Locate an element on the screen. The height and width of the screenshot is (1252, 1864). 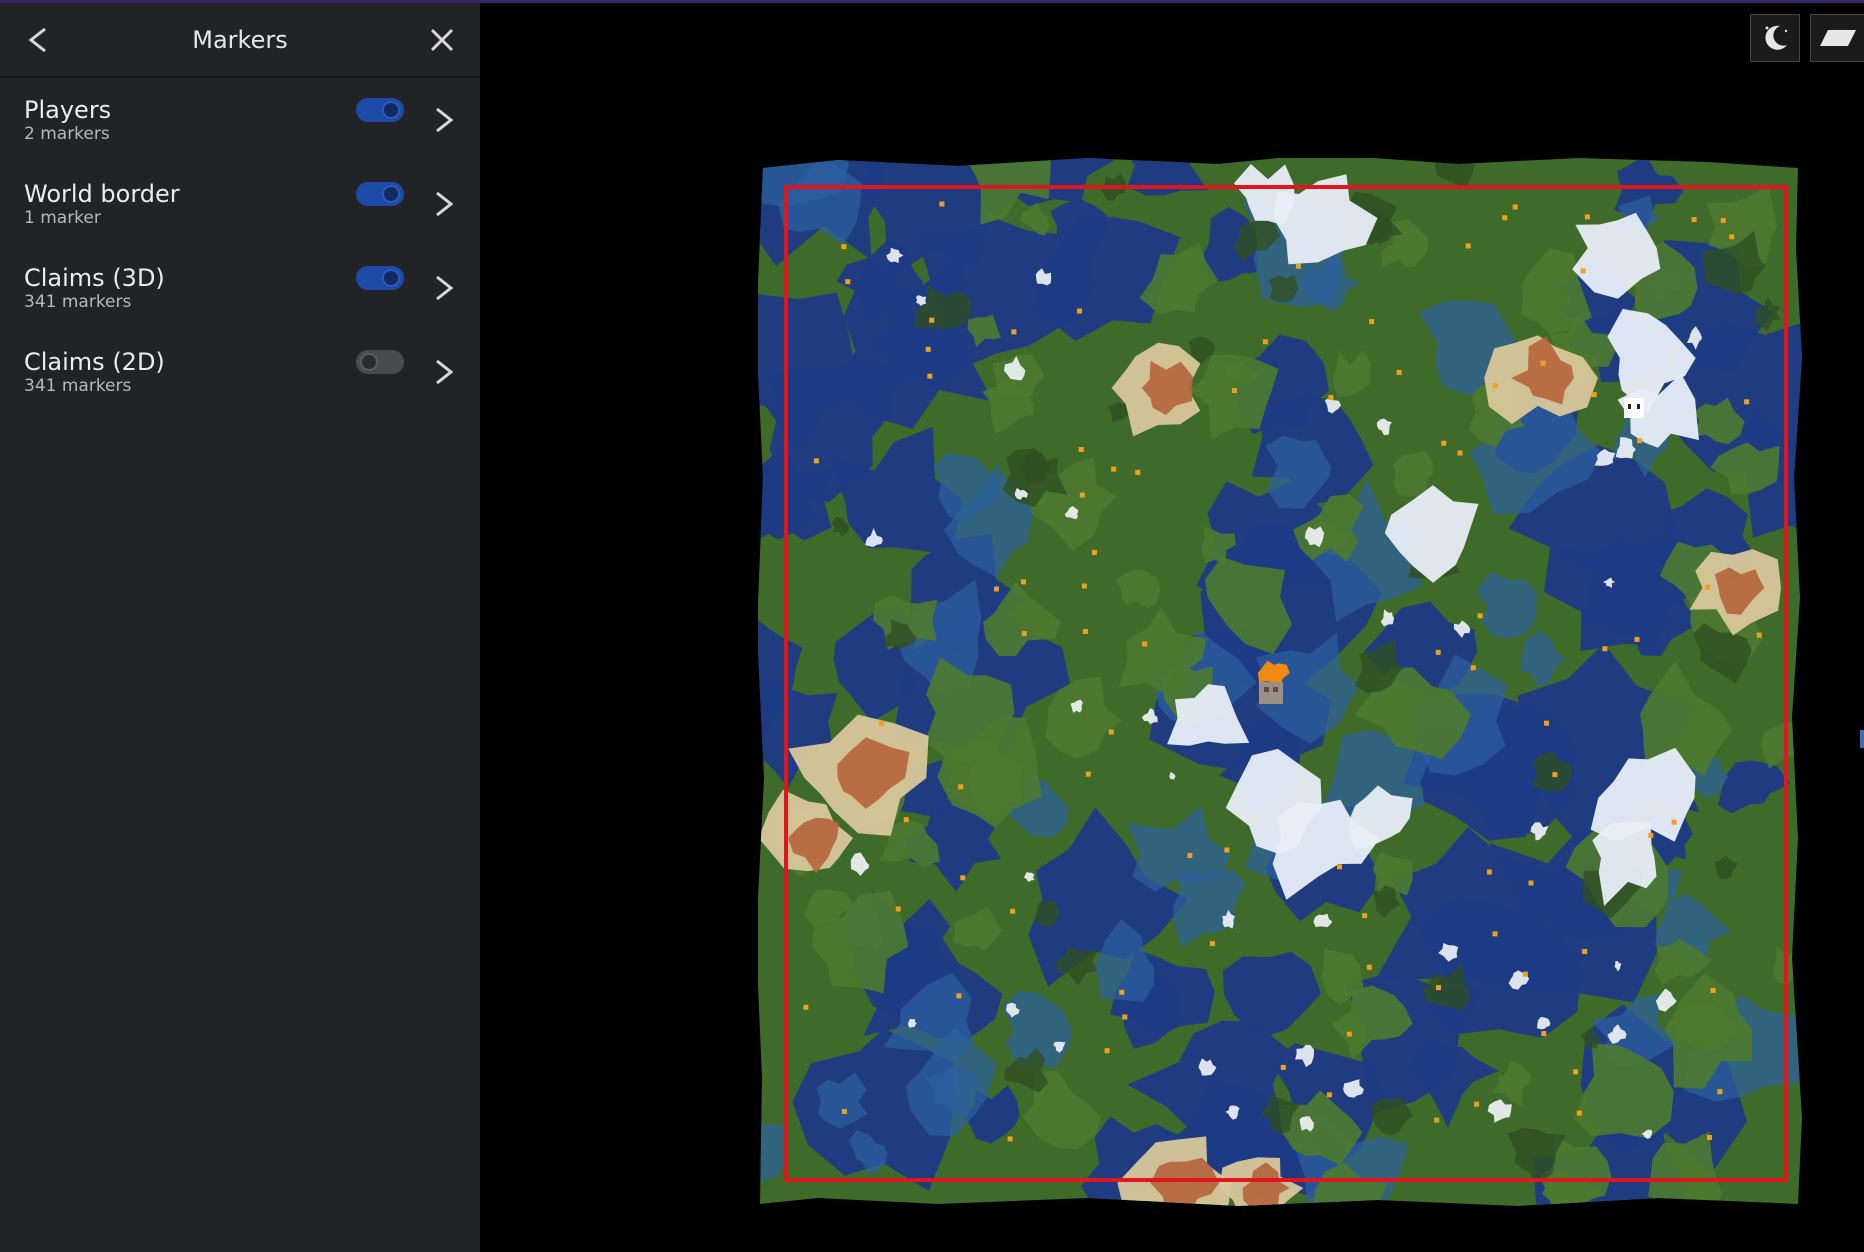
marker-row-claims-3d: Claims (3D) 341 markers is located at coordinates (240, 288).